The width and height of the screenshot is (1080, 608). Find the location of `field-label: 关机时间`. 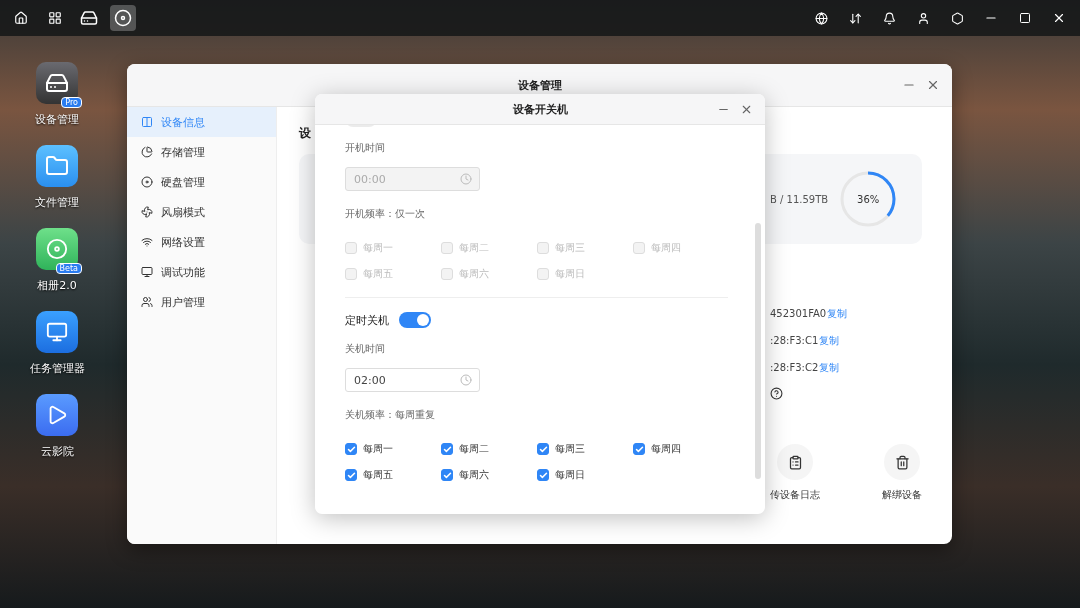

field-label: 关机时间 is located at coordinates (365, 349).